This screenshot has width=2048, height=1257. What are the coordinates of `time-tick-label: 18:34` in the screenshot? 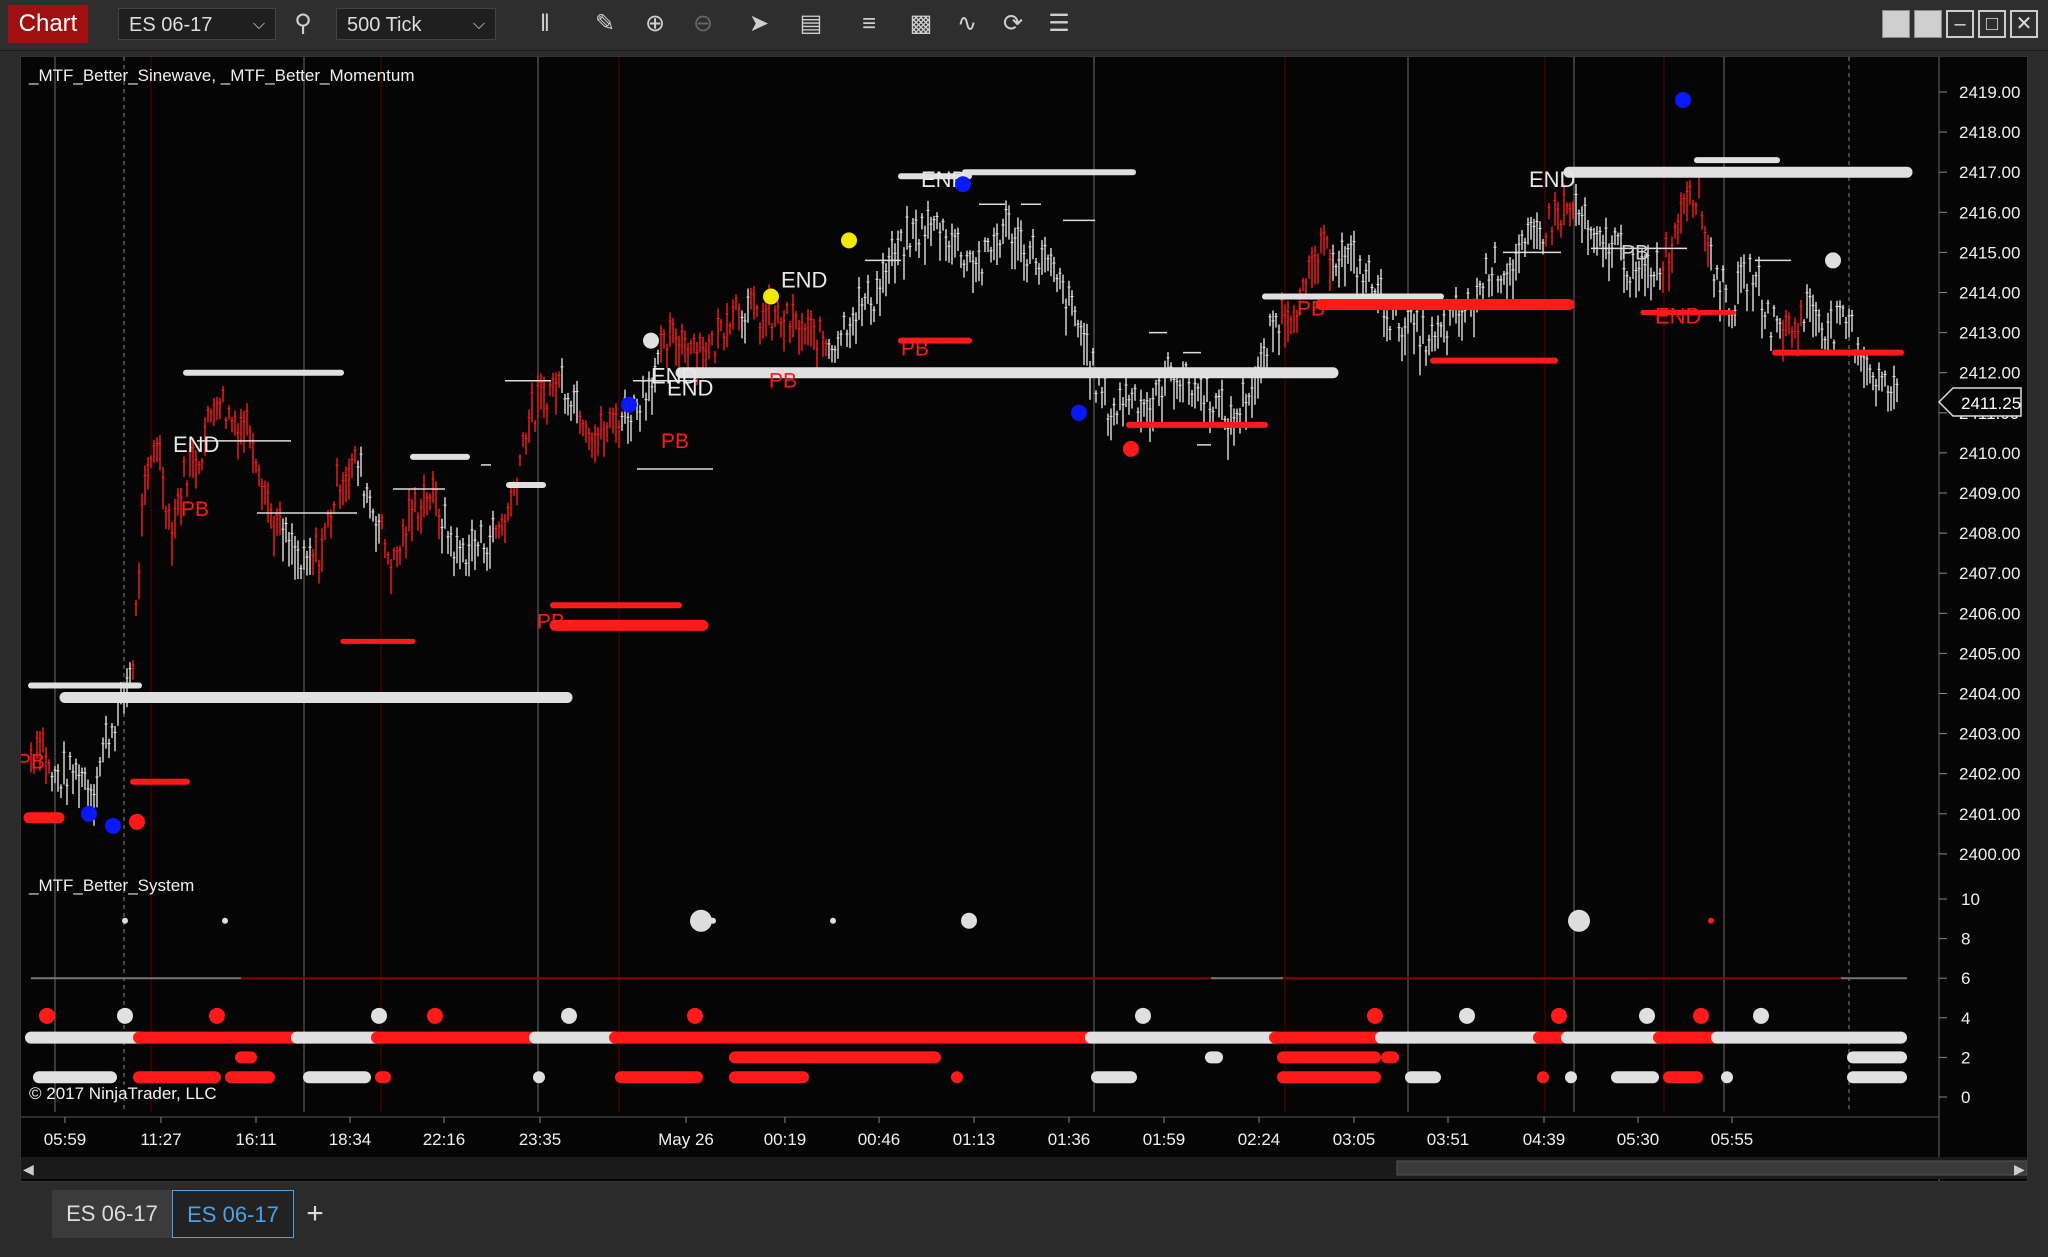 It's located at (350, 1139).